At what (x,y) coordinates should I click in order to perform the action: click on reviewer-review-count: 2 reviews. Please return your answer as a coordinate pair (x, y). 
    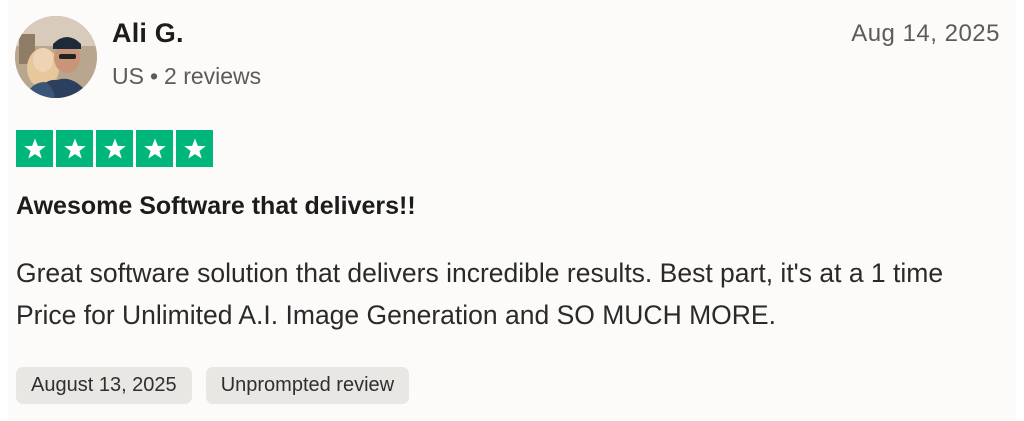
    Looking at the image, I should click on (213, 76).